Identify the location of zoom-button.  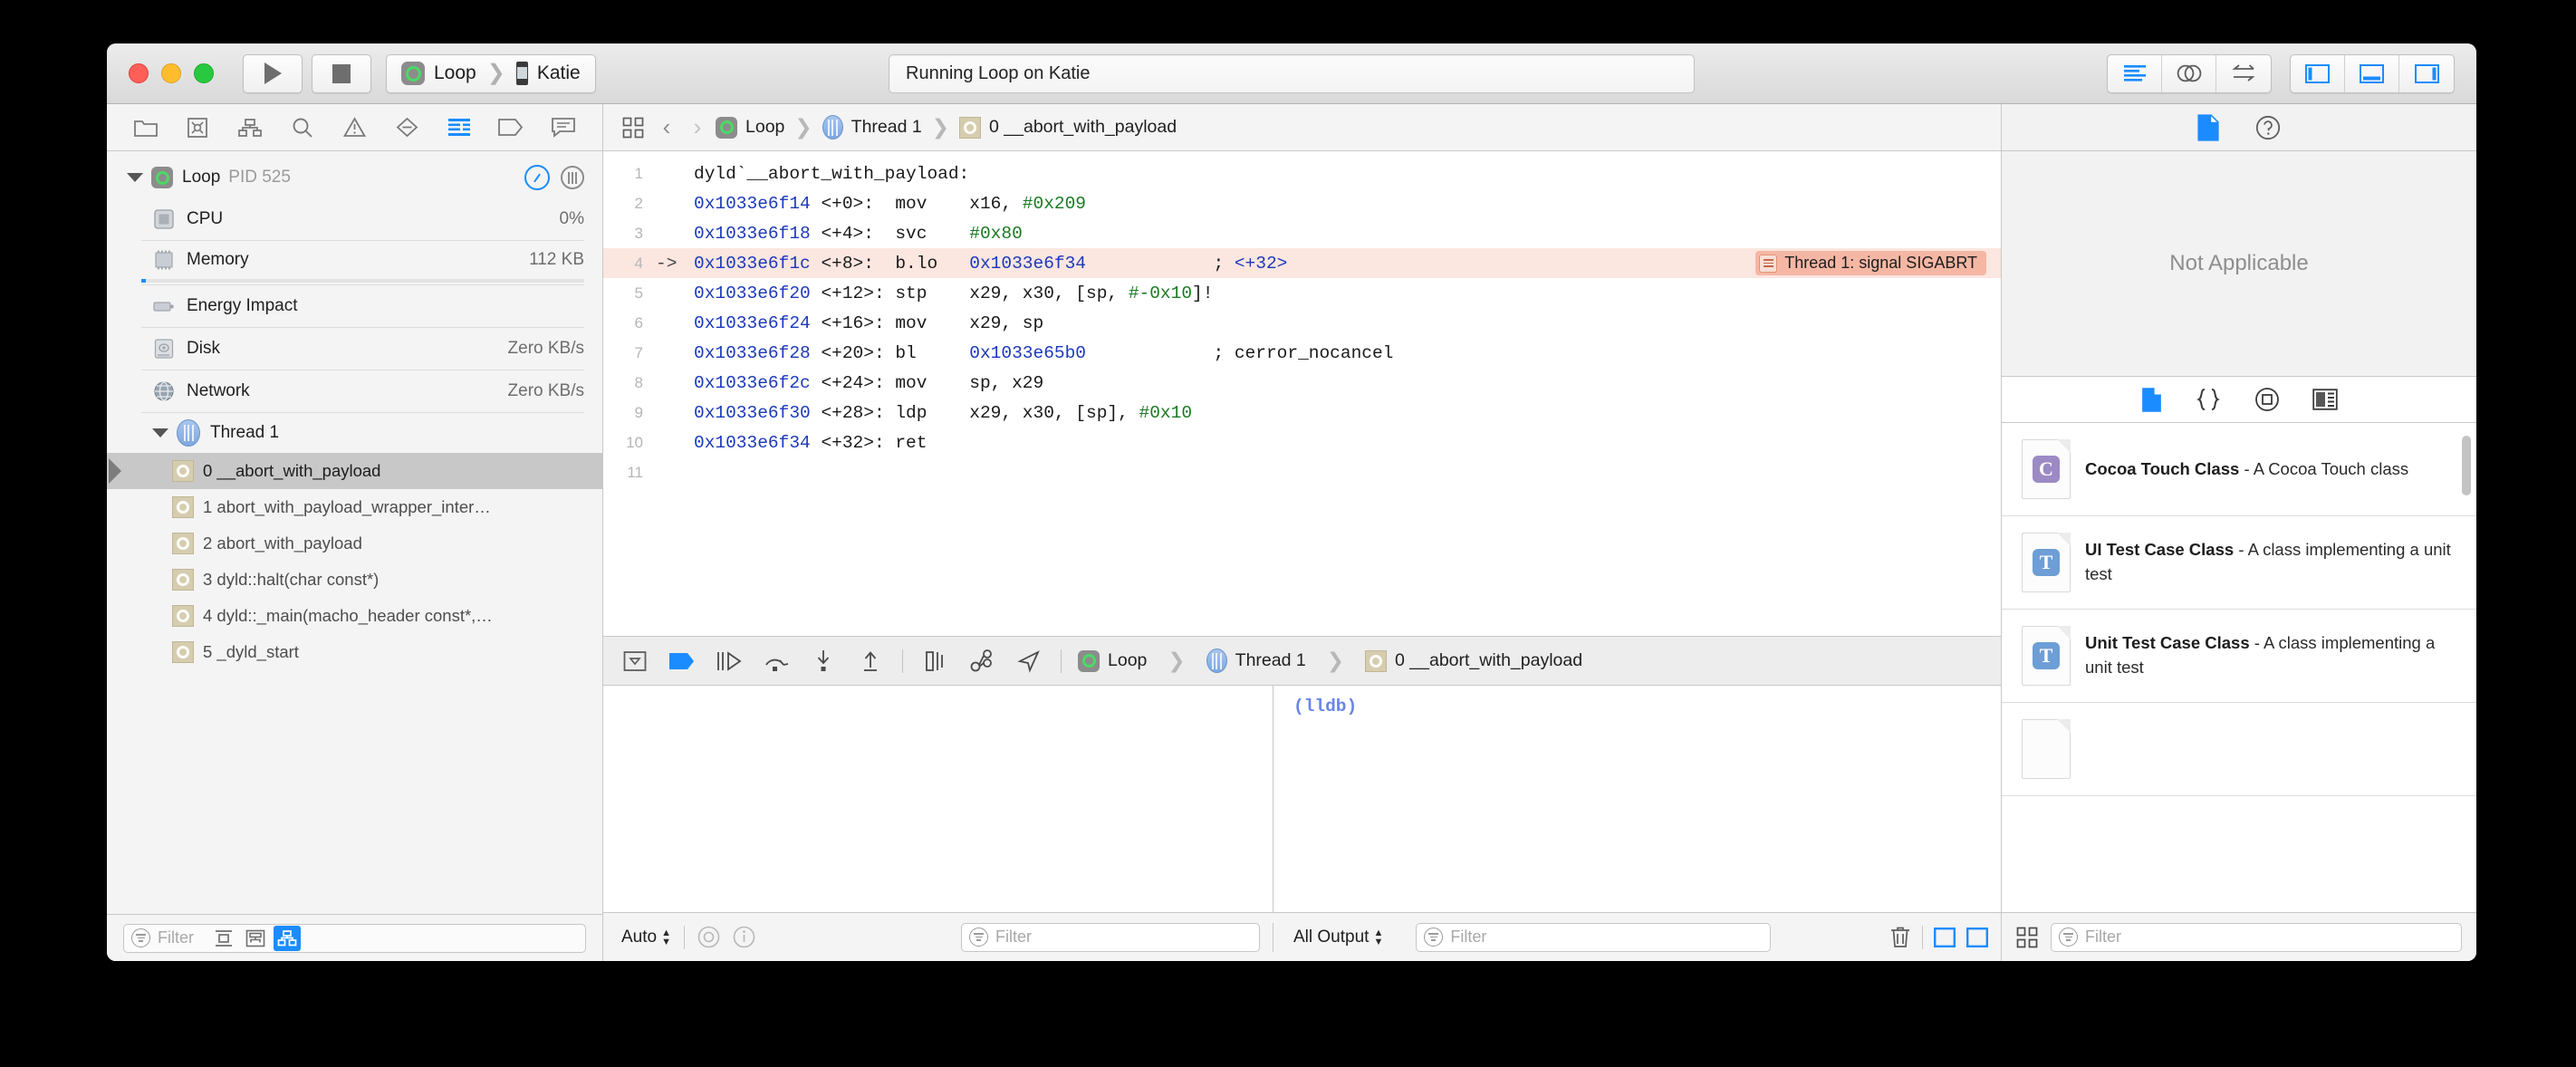
(204, 73).